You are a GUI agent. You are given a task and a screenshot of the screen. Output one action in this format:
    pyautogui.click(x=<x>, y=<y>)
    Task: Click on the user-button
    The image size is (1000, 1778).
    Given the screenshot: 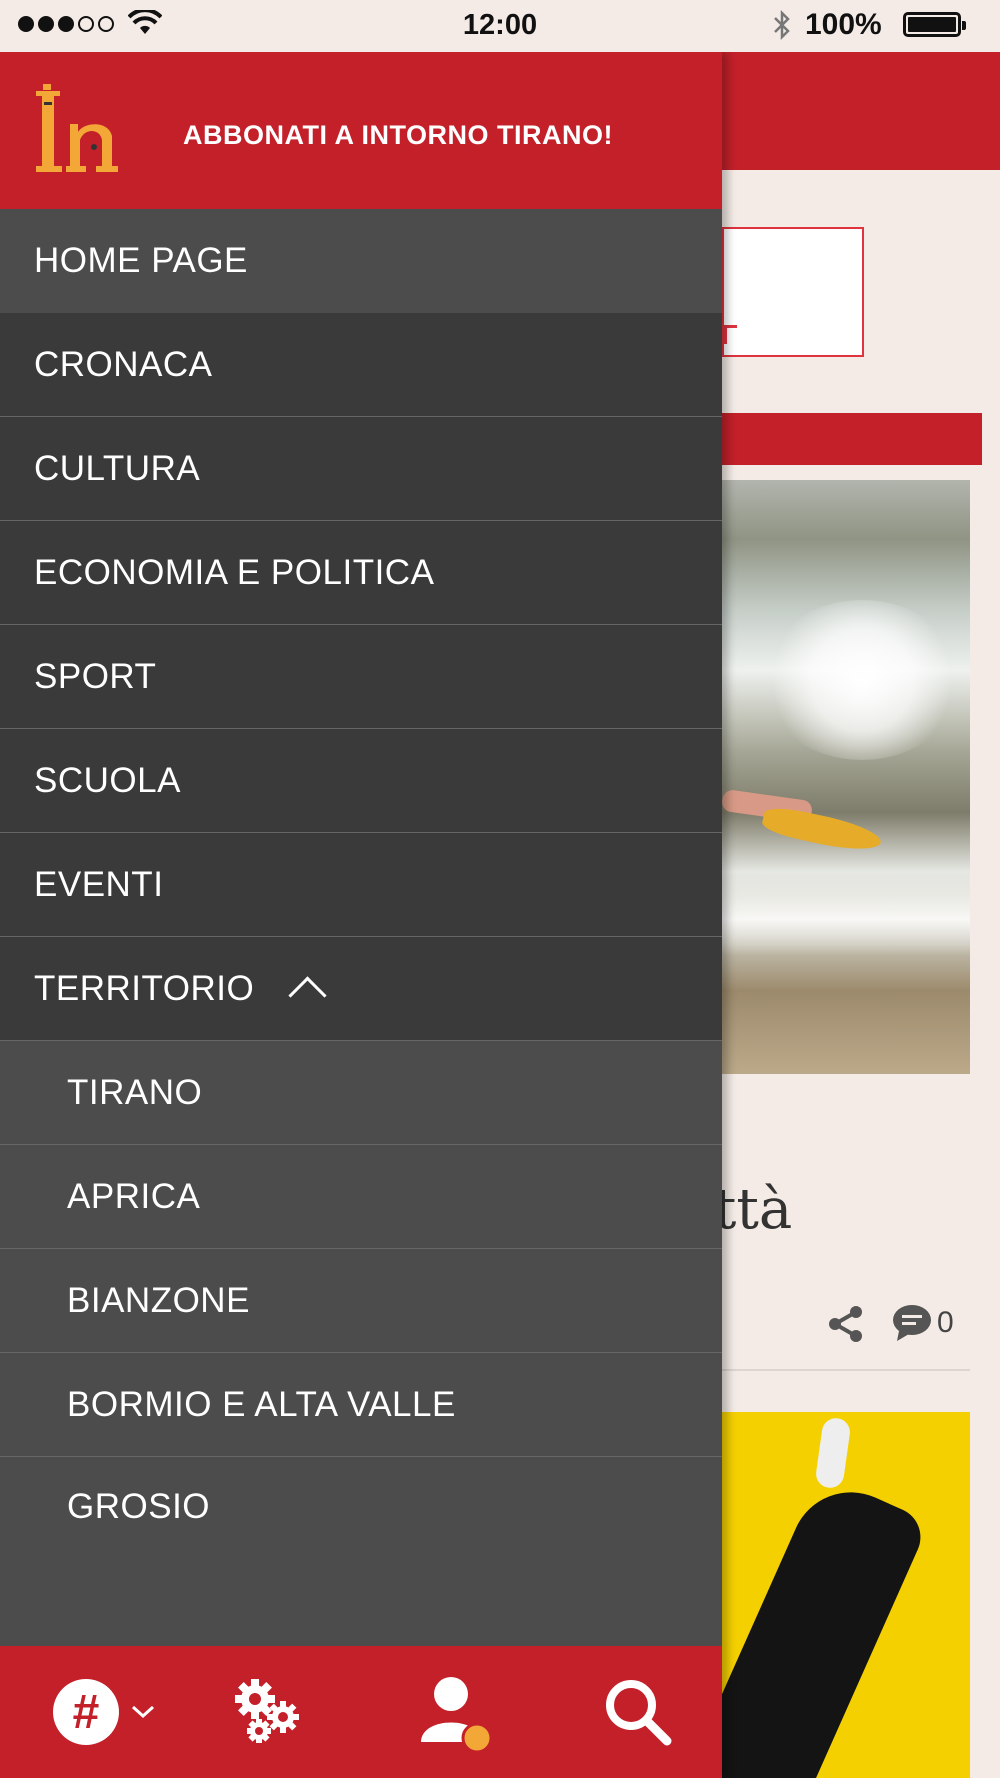 What is the action you would take?
    pyautogui.click(x=455, y=1712)
    